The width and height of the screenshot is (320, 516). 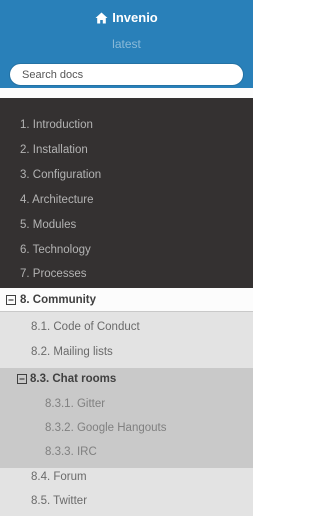 What do you see at coordinates (101, 18) in the screenshot?
I see `home-icon` at bounding box center [101, 18].